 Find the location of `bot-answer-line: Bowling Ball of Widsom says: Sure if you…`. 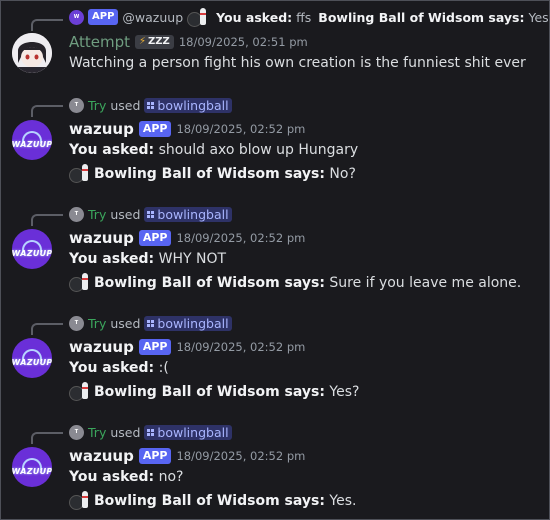

bot-answer-line: Bowling Ball of Widsom says: Sure if you… is located at coordinates (295, 282).